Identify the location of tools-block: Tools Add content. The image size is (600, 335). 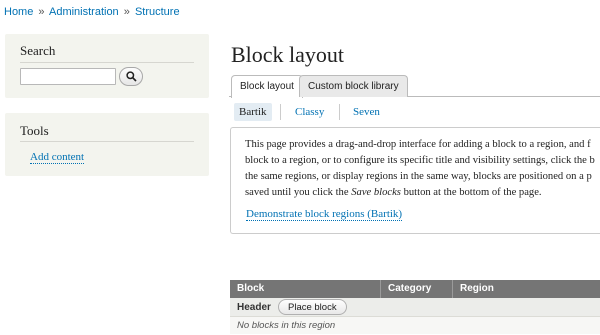
(107, 144).